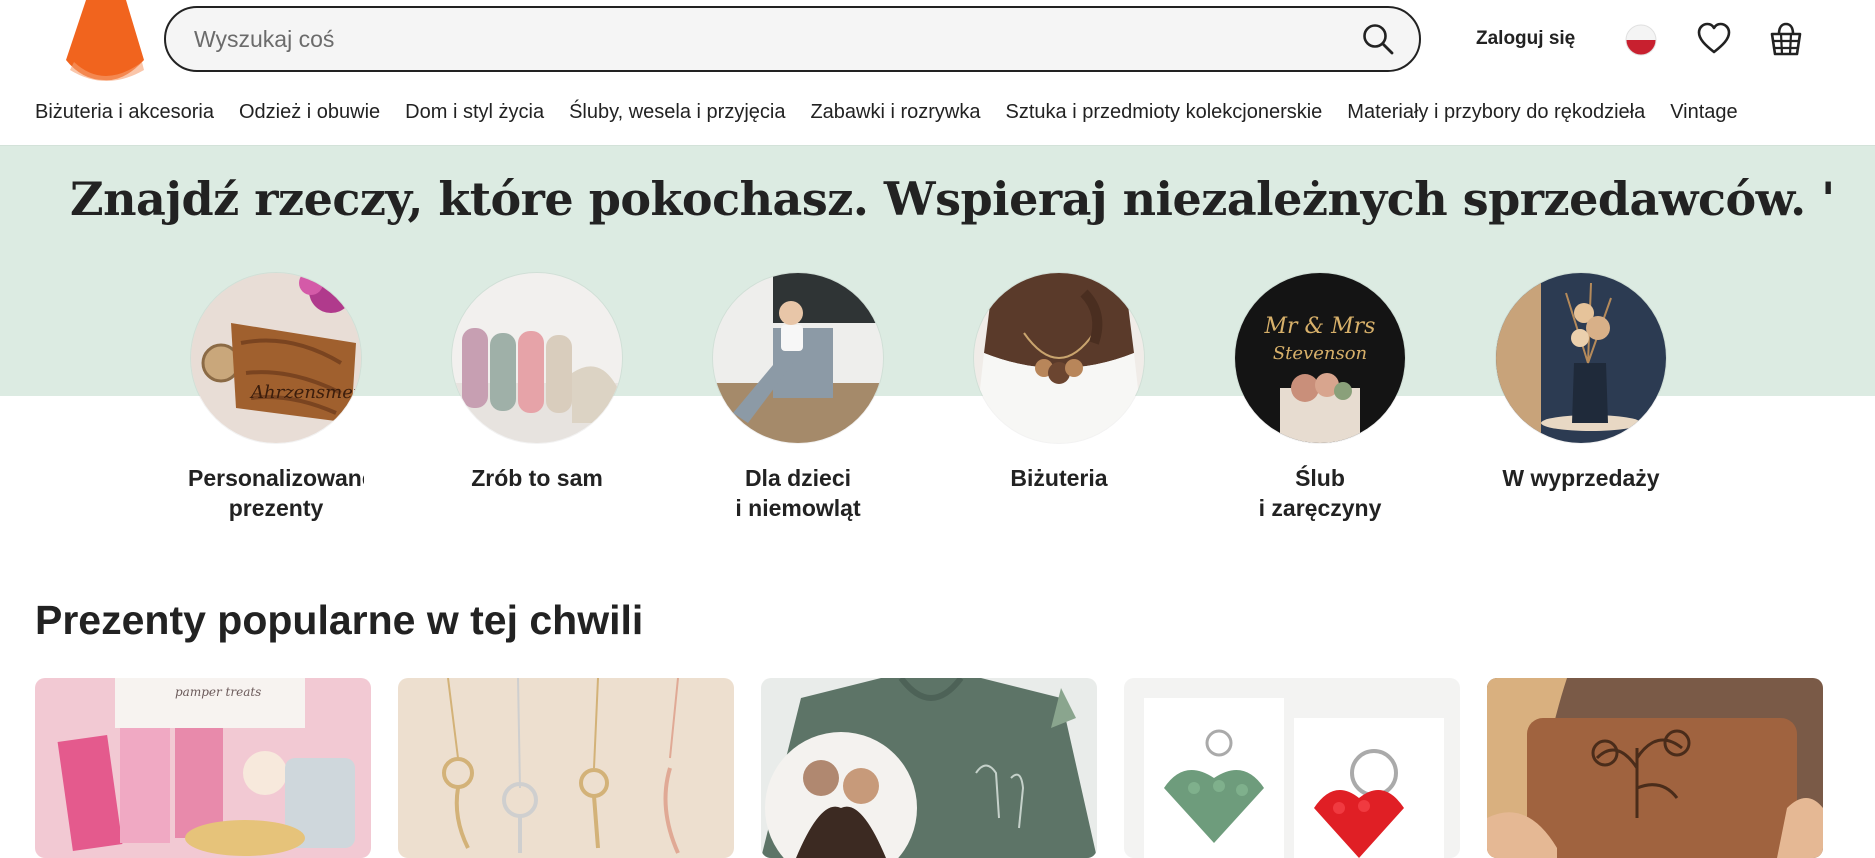  Describe the element at coordinates (309, 112) in the screenshot. I see `category-clothing-shoes: Odzież i obuwie` at that location.